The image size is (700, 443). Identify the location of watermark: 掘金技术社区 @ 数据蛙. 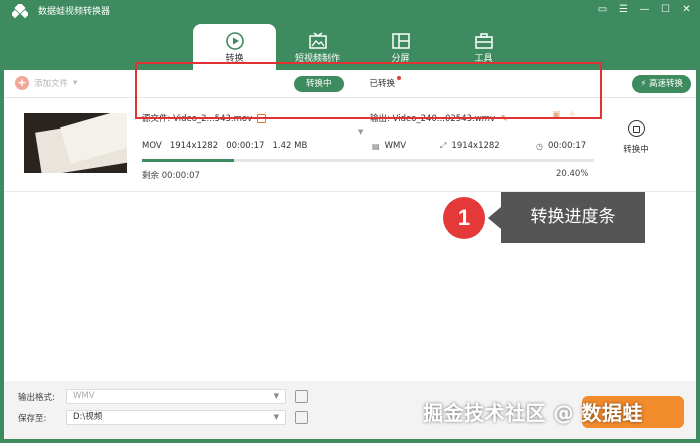
(533, 413).